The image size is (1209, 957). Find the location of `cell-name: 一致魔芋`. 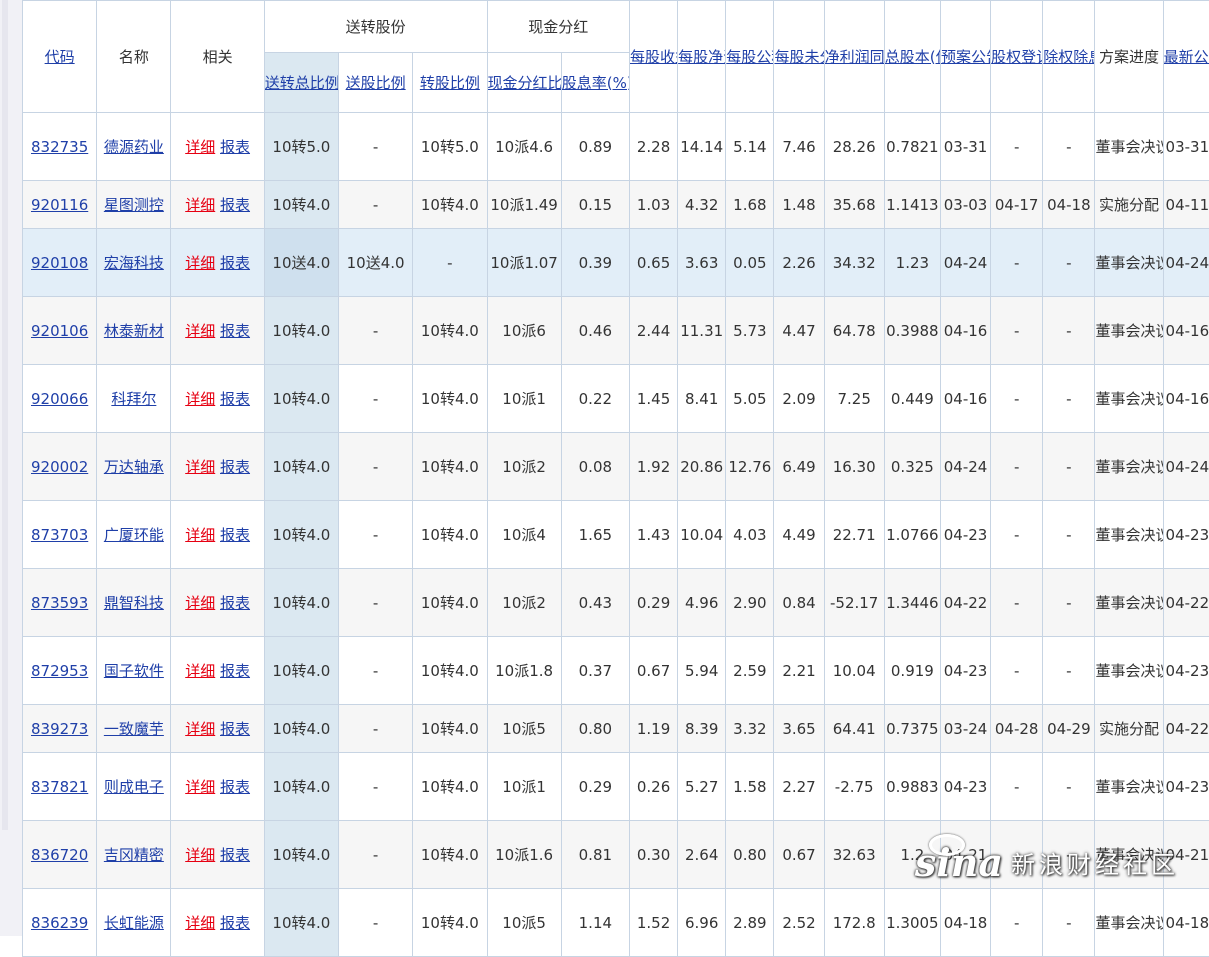

cell-name: 一致魔芋 is located at coordinates (134, 729).